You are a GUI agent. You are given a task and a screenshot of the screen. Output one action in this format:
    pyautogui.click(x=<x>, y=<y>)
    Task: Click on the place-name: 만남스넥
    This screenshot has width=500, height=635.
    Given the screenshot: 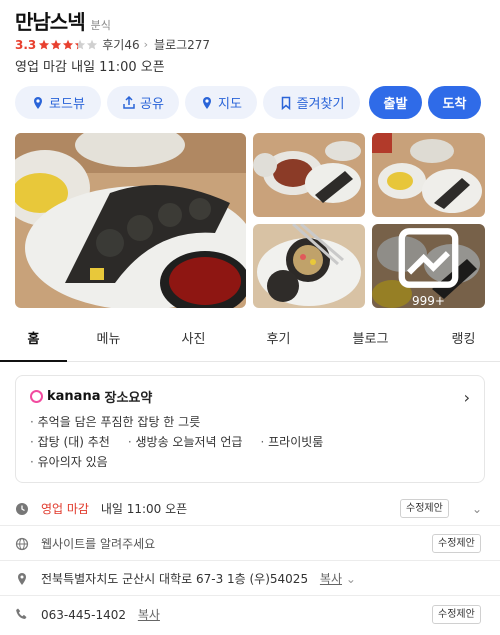 What is the action you would take?
    pyautogui.click(x=50, y=22)
    